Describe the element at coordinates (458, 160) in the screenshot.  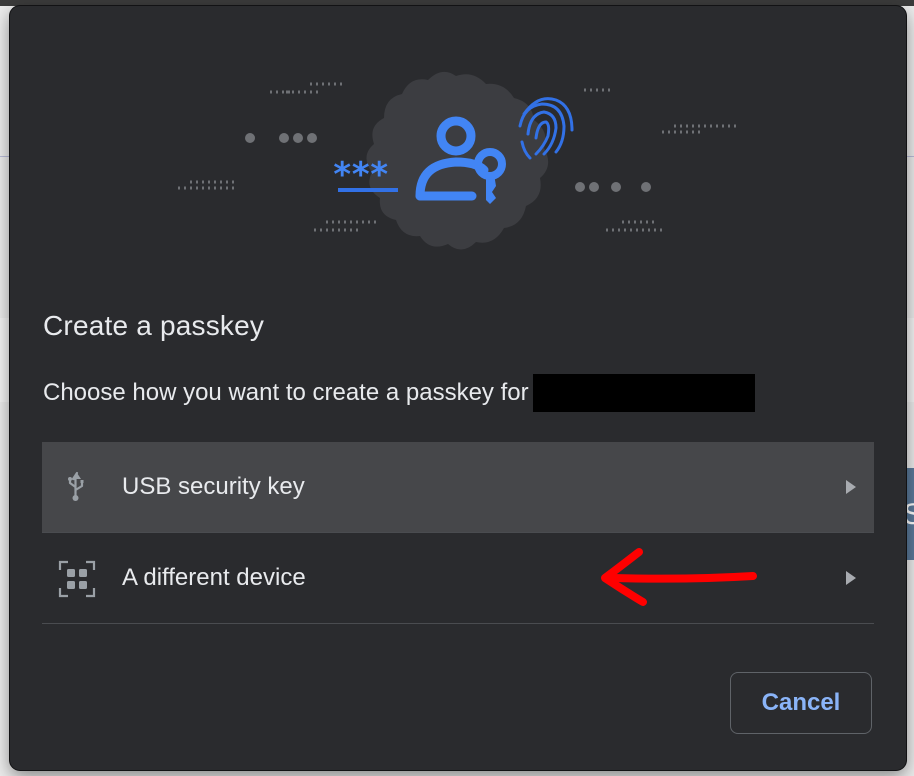
I see `passkey-illustration: ***` at that location.